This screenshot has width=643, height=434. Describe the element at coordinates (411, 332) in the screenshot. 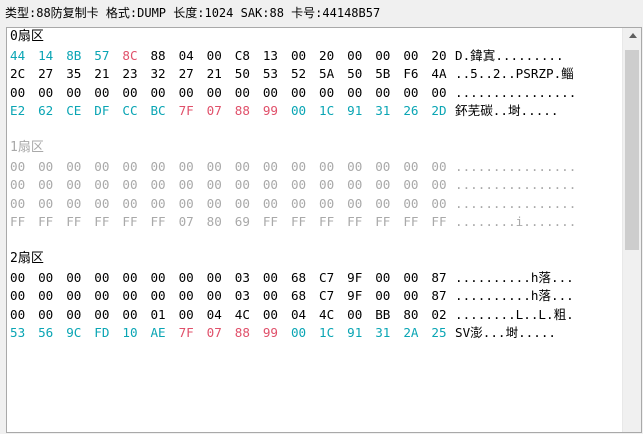

I see `hex-byte: 2A` at that location.